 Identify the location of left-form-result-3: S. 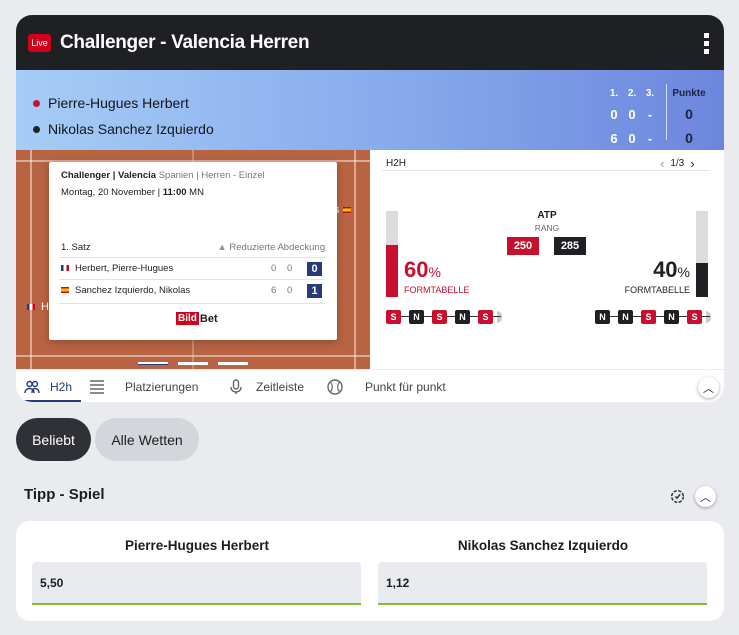
(443, 317).